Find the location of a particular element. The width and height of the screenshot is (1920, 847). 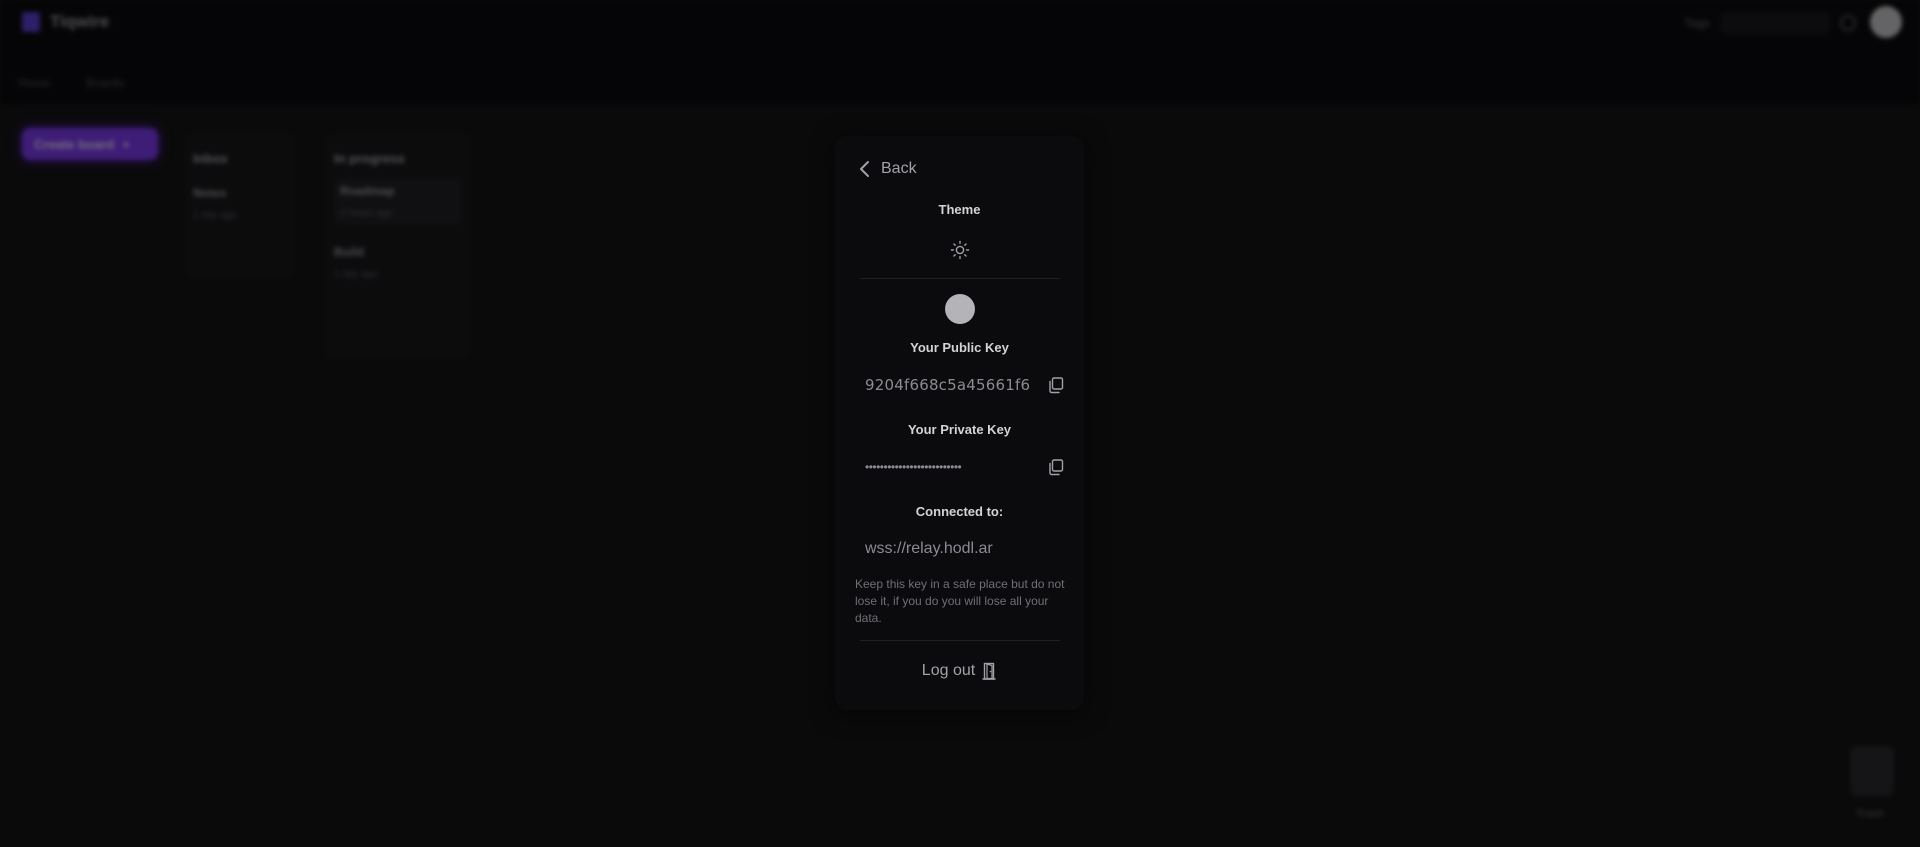

private-key-value: •••••••••••••••••••••••••• is located at coordinates (913, 467).